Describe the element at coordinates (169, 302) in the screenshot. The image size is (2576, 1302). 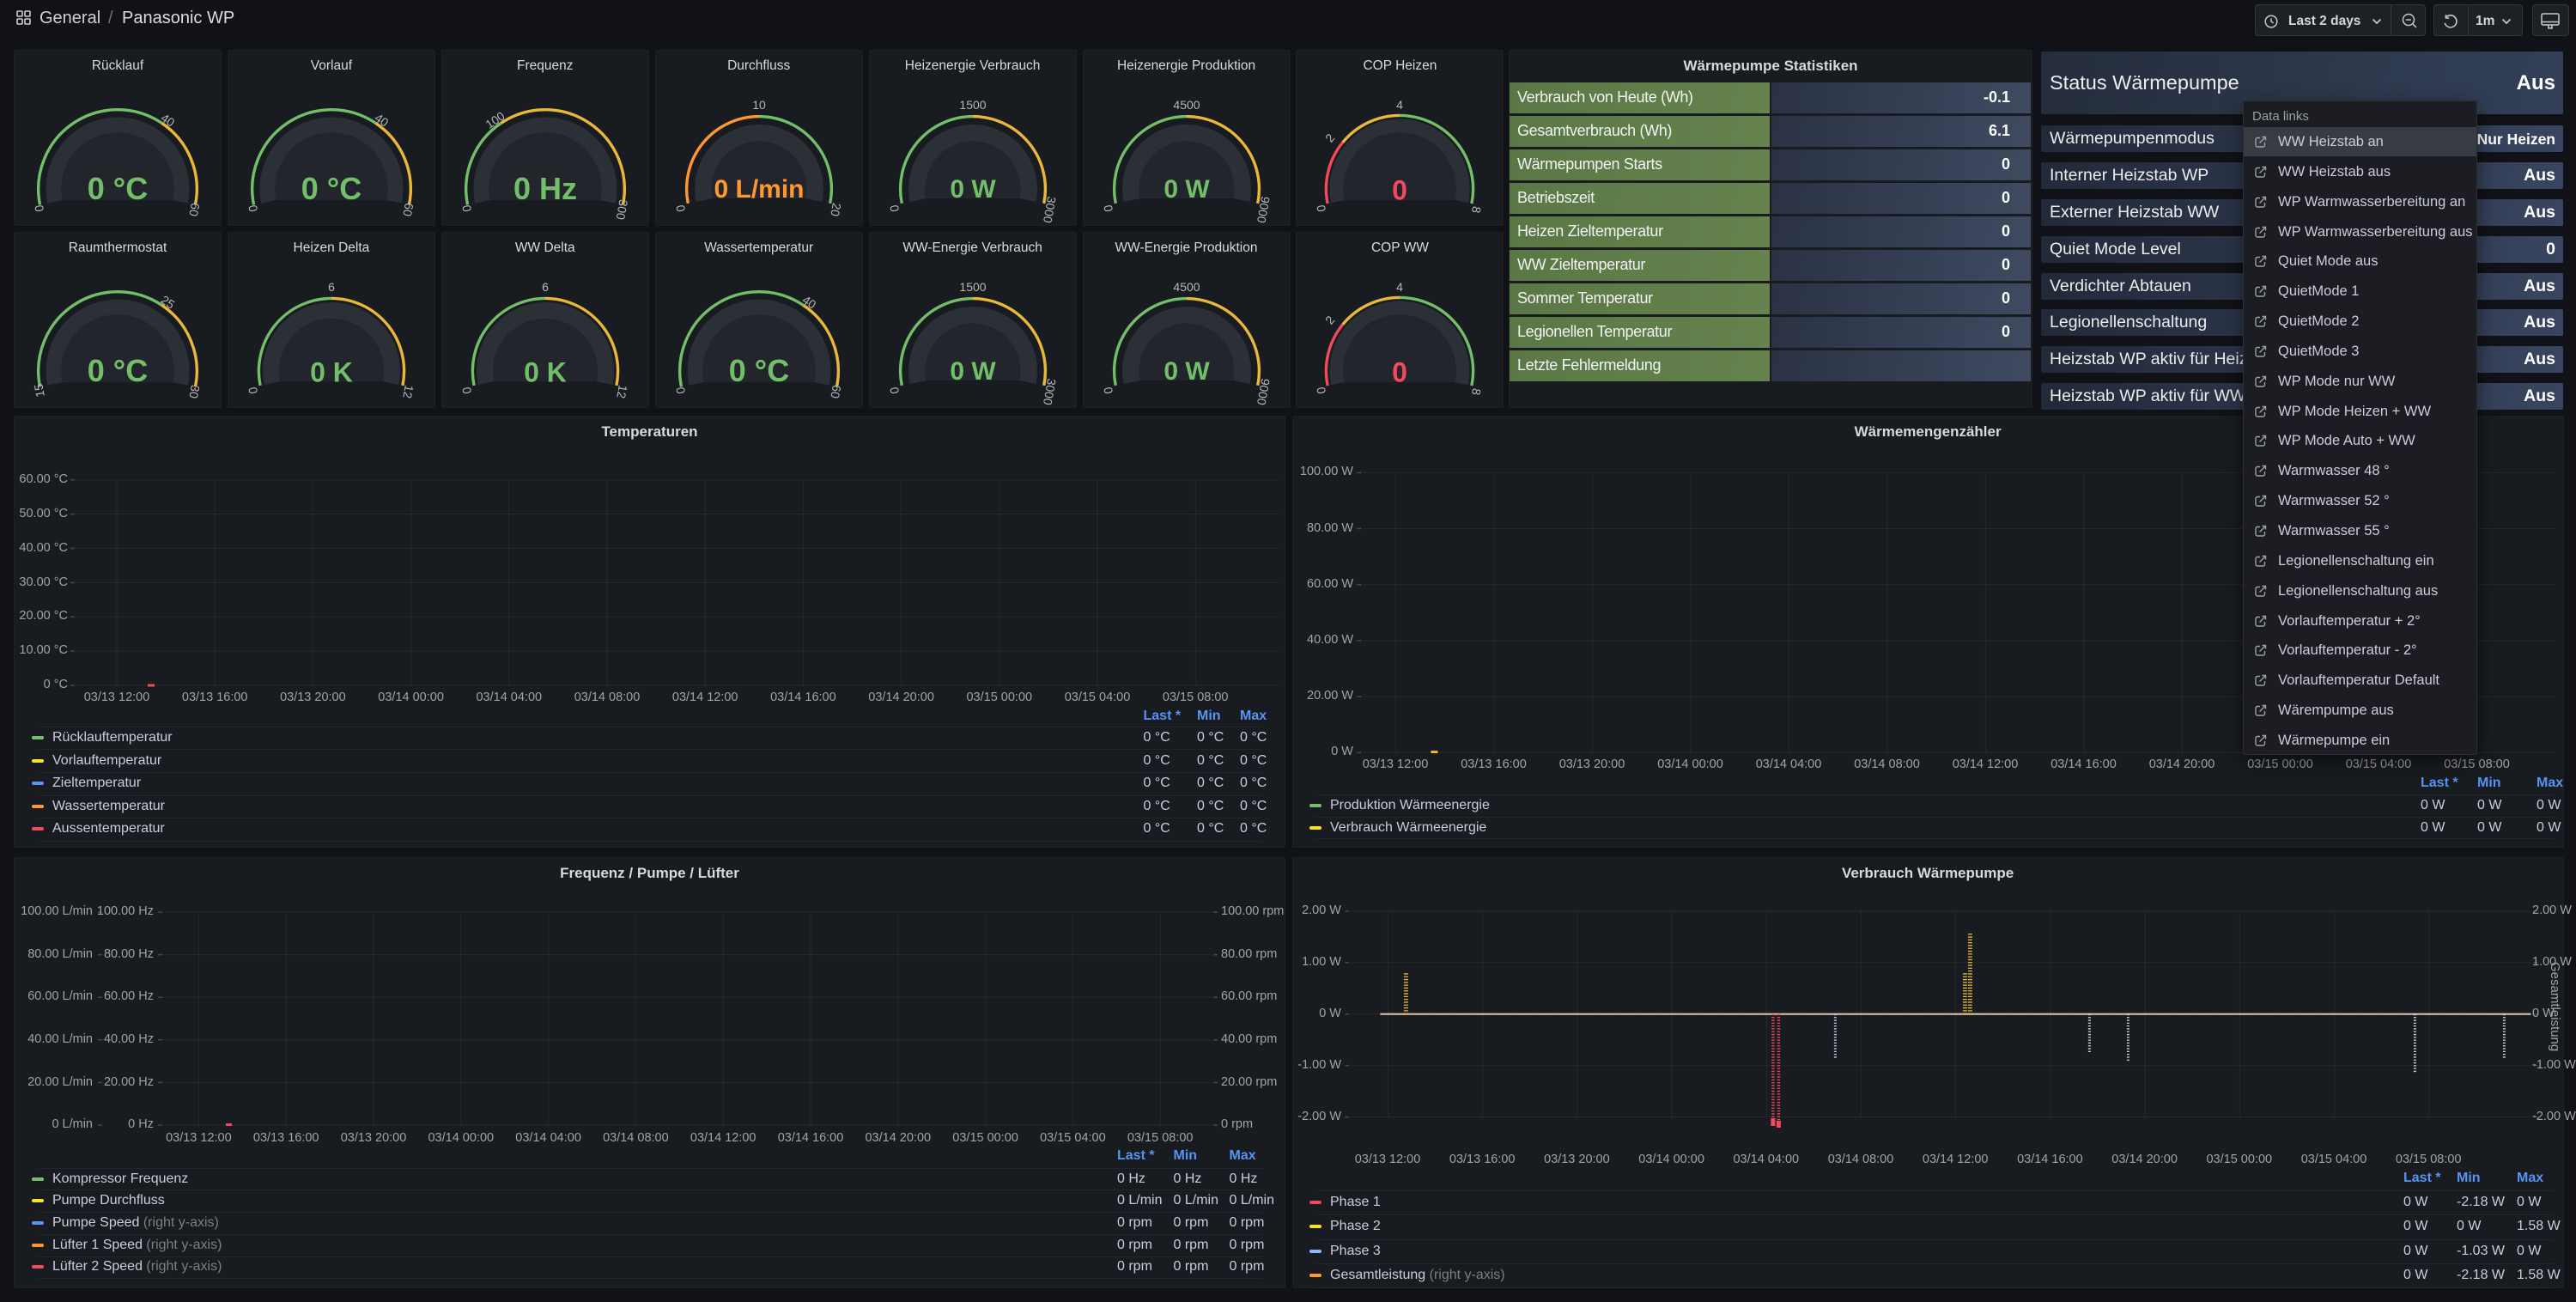
I see `svg-text: 25` at that location.